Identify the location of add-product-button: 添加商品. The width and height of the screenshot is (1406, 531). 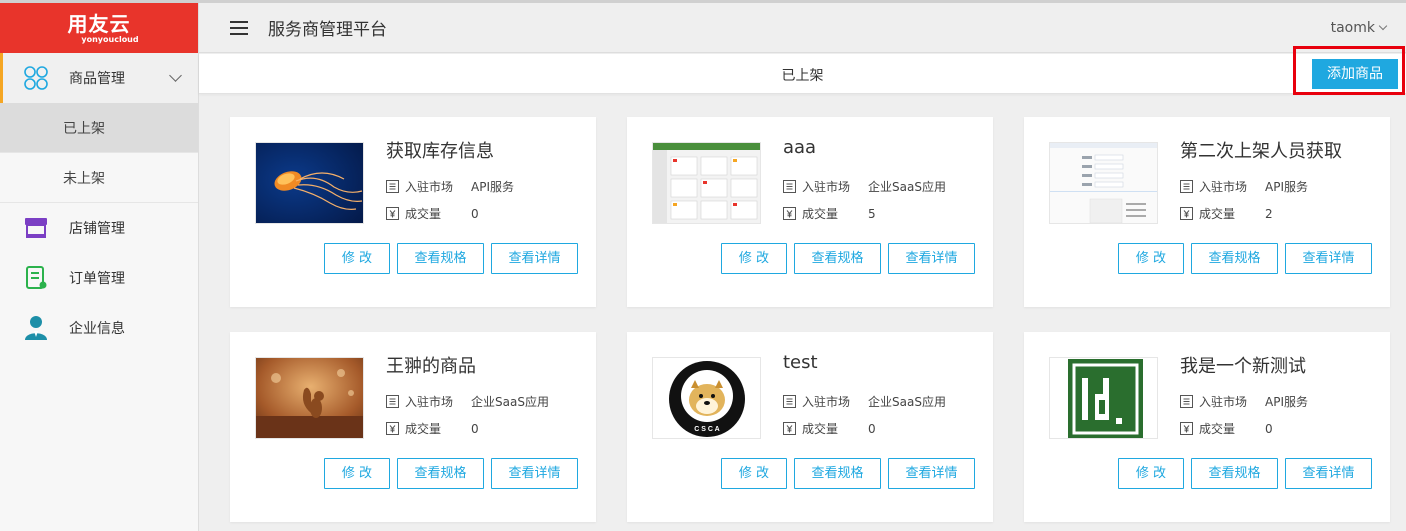
(1355, 74).